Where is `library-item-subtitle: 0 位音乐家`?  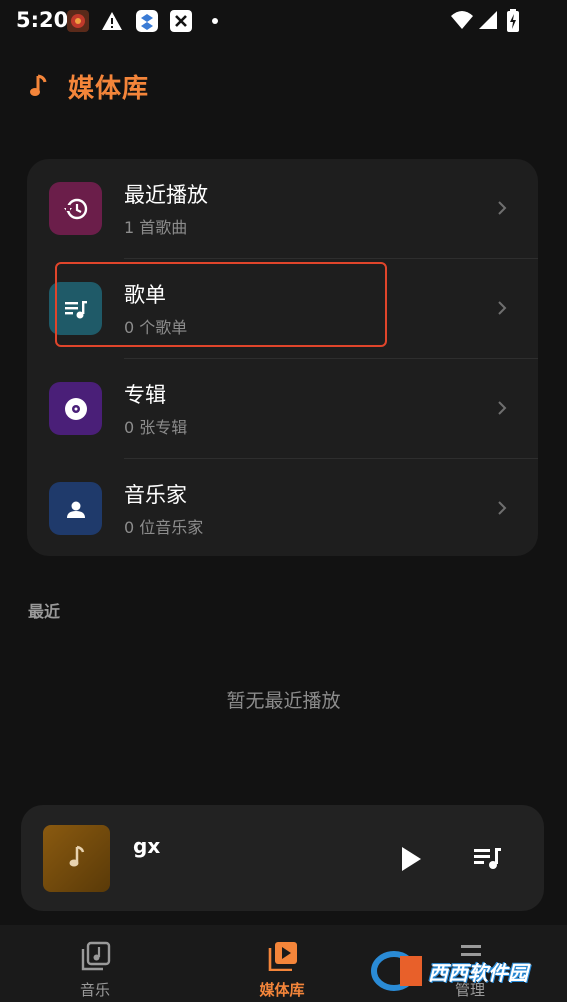
library-item-subtitle: 0 位音乐家 is located at coordinates (164, 527).